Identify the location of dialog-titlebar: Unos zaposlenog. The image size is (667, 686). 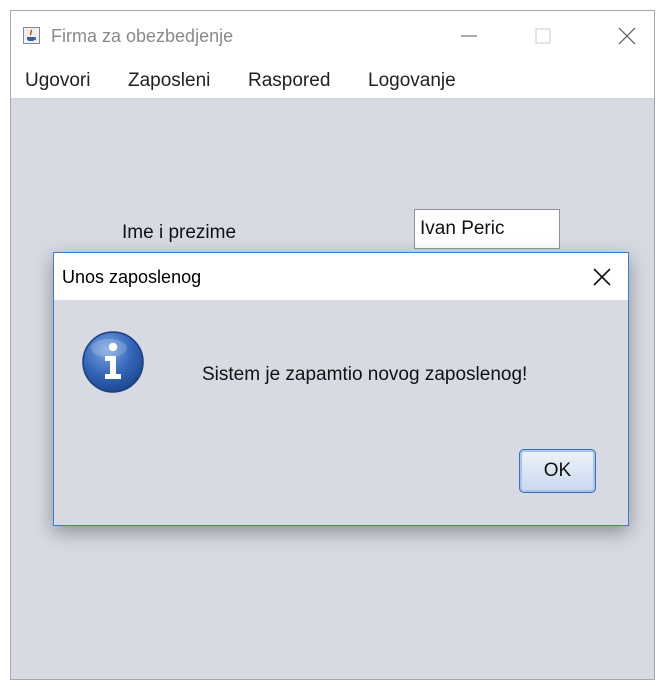
(341, 276).